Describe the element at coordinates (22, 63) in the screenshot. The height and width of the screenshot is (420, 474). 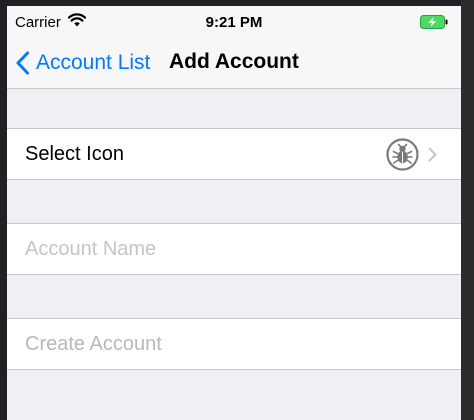
I see `chevron-left-icon` at that location.